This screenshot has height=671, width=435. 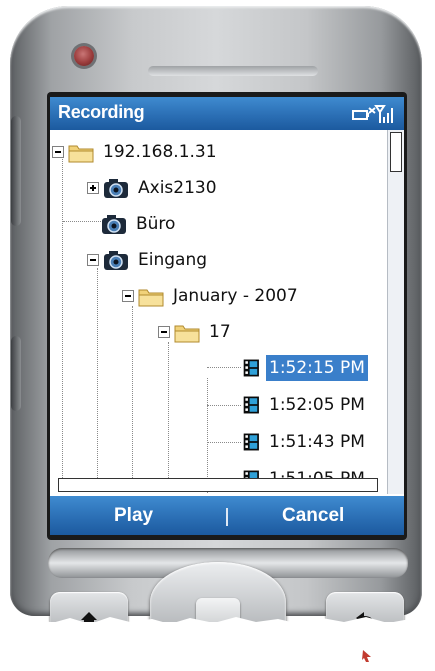 I want to click on expand-icon, so click(x=93, y=188).